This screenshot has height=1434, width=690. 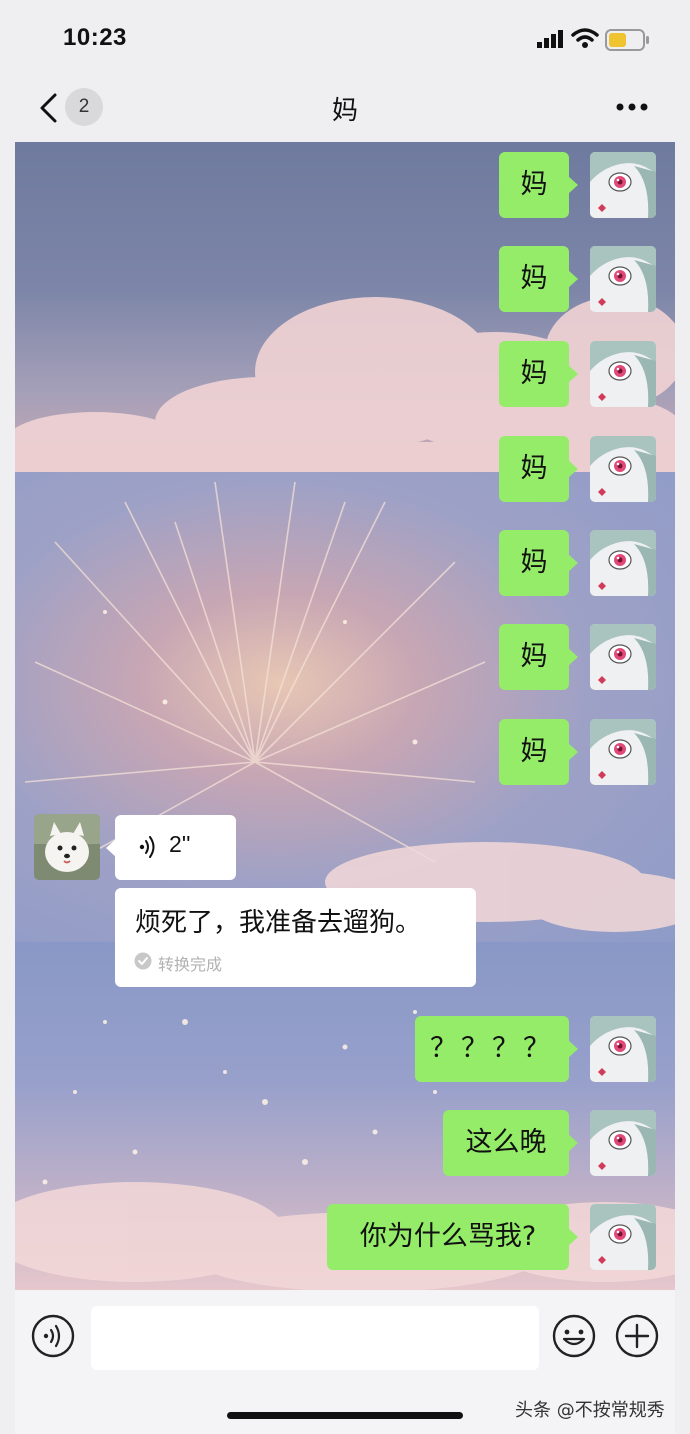 I want to click on status-time: 10:23, so click(x=95, y=37).